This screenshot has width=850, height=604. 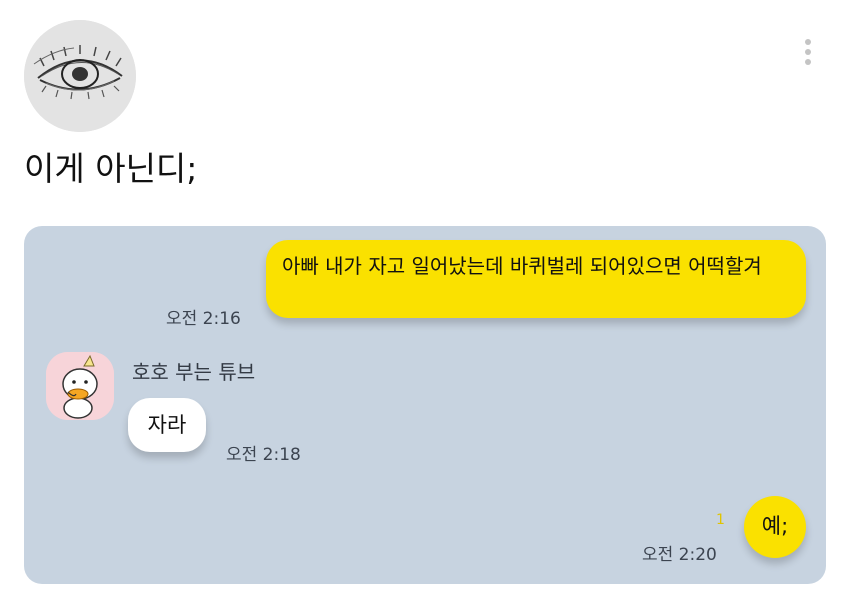 What do you see at coordinates (263, 455) in the screenshot?
I see `message-timestamp: 오전 2:18` at bounding box center [263, 455].